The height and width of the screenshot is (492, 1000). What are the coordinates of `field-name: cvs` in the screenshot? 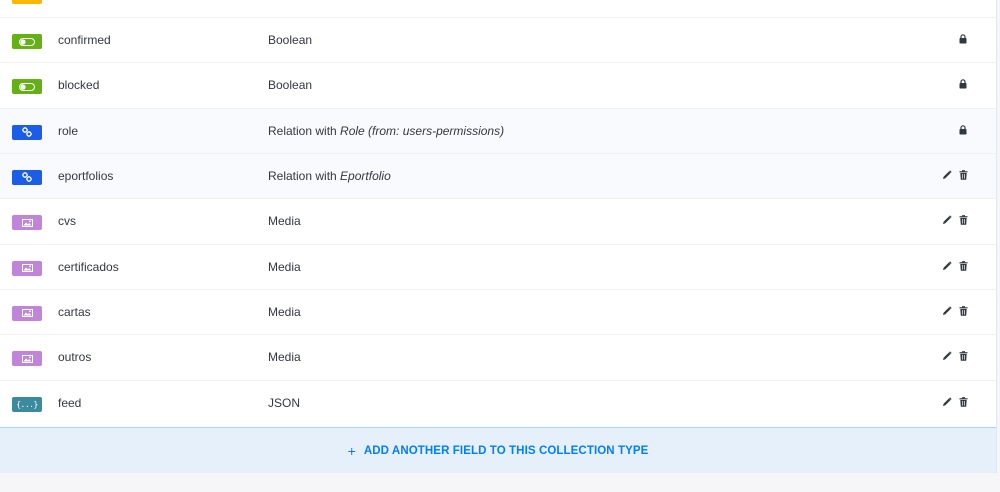 It's located at (67, 221).